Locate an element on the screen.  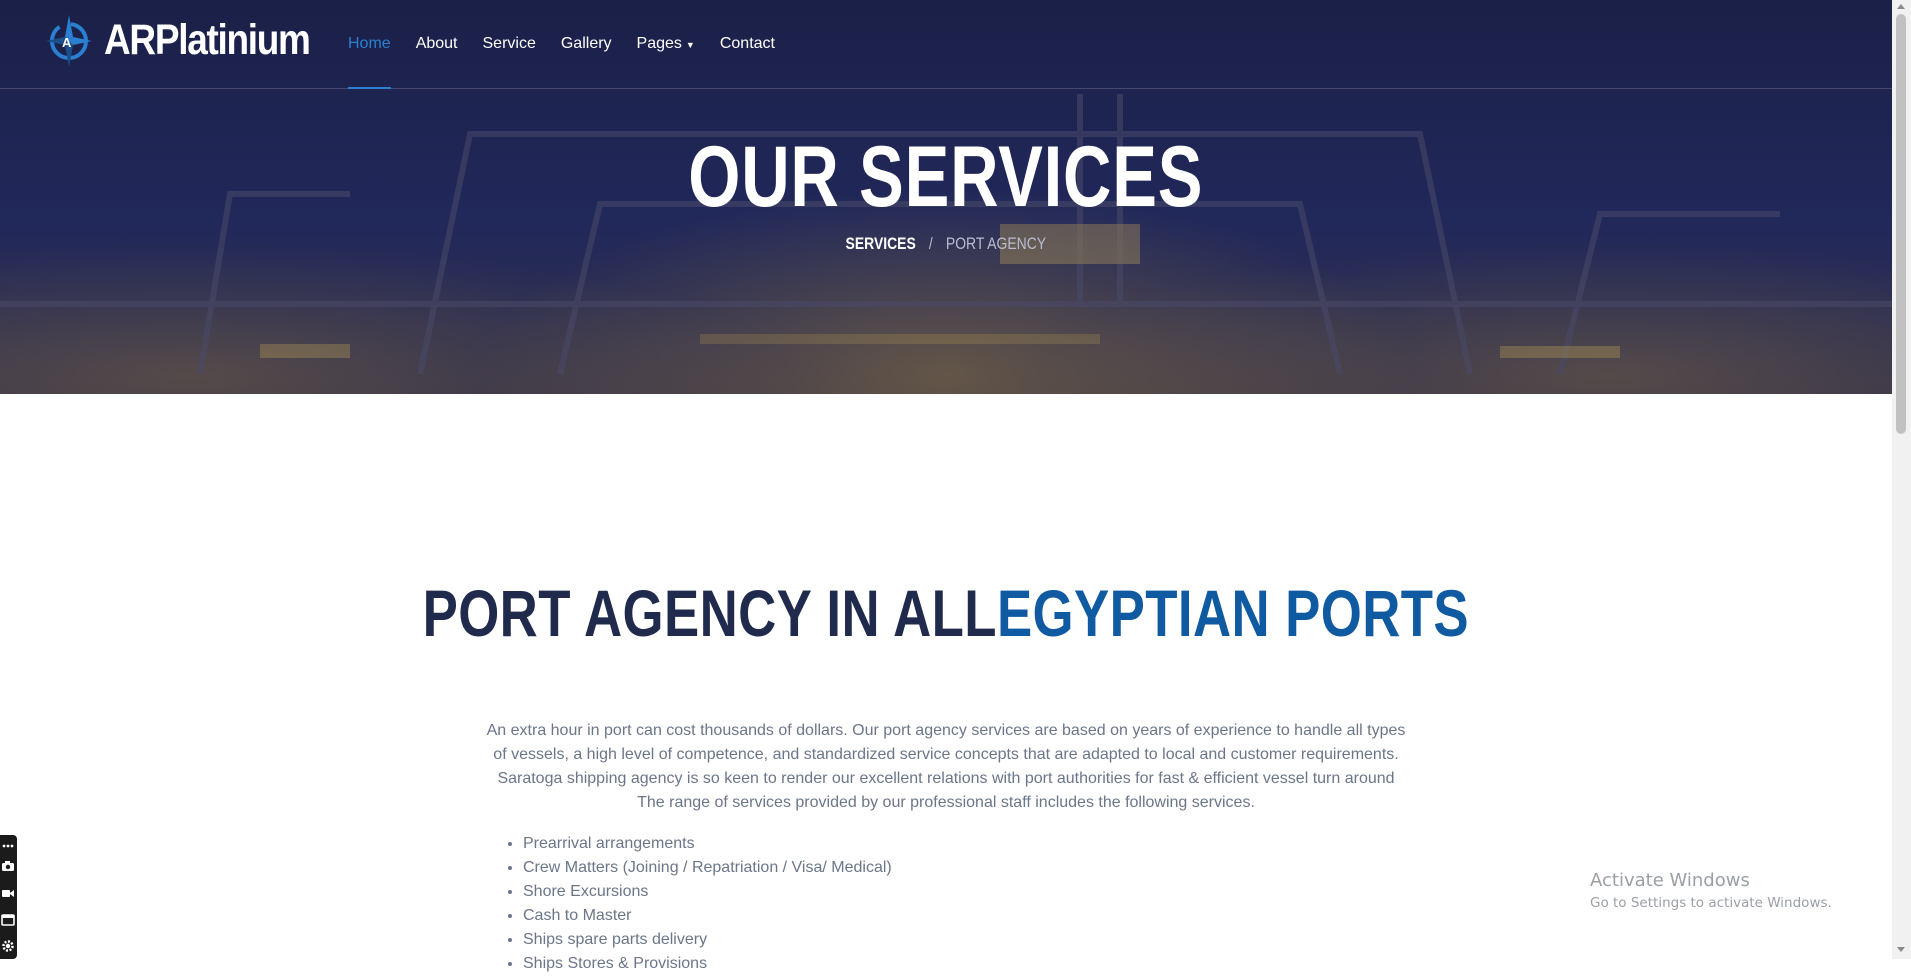
brand: A ARPlatinium is located at coordinates (193, 40).